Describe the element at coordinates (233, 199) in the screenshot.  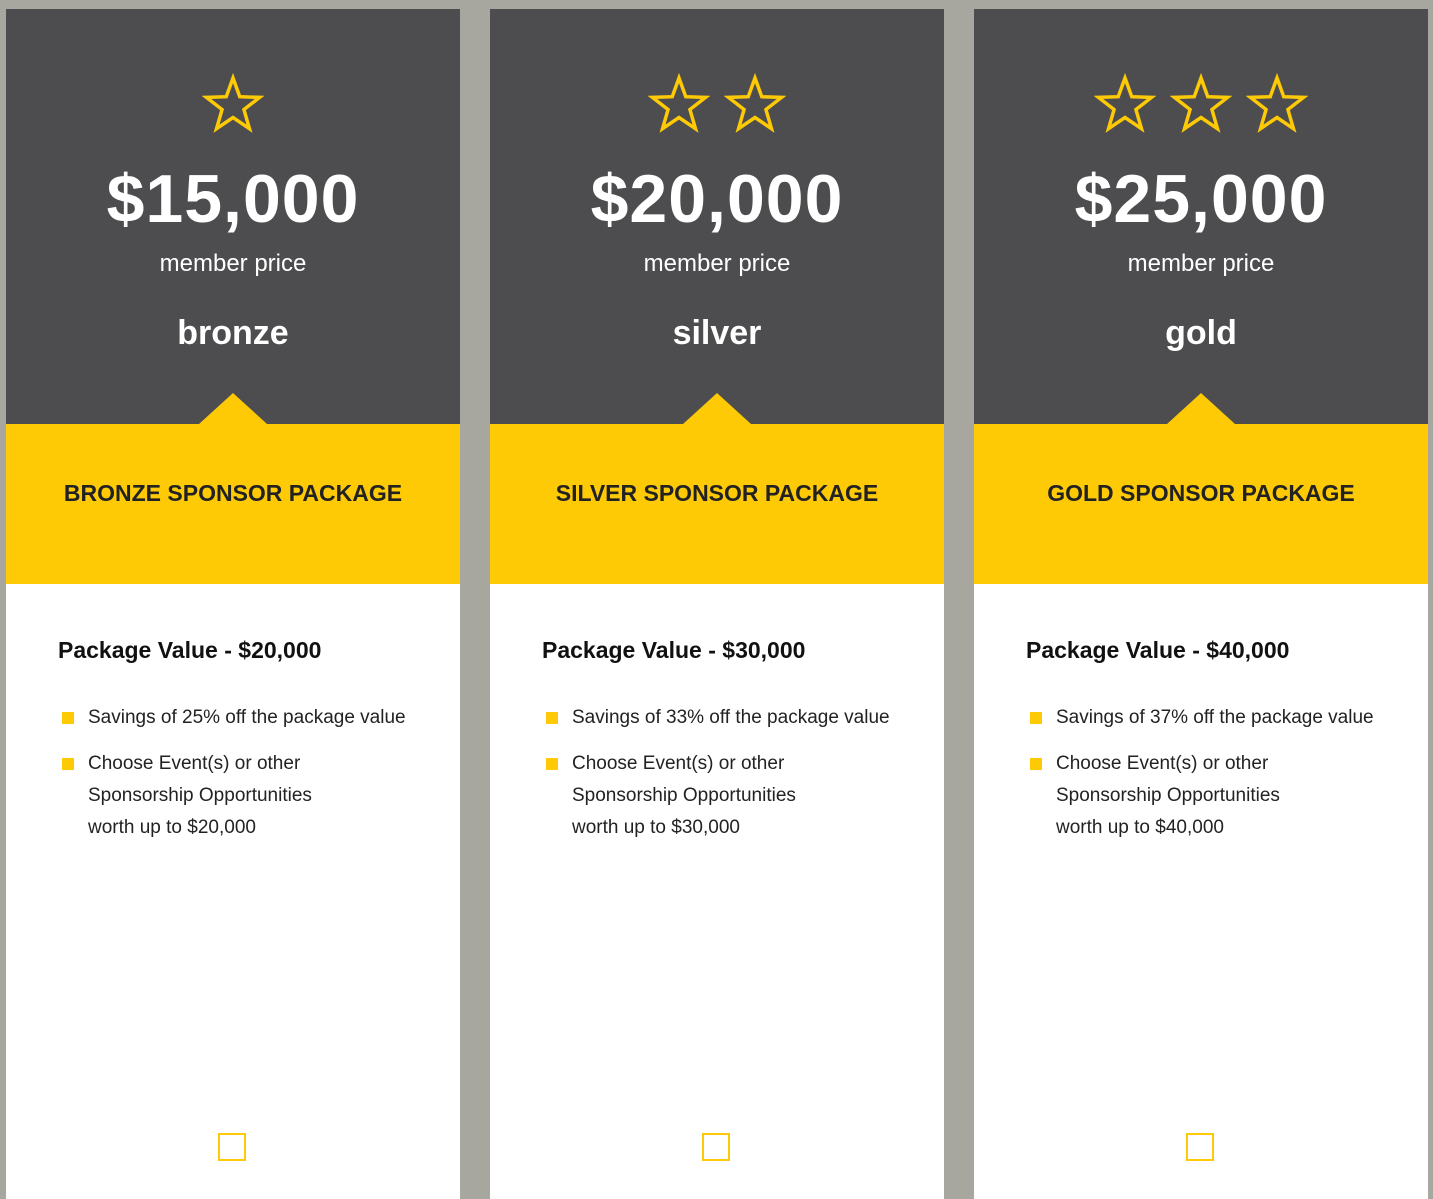
I see `price: $15,000` at that location.